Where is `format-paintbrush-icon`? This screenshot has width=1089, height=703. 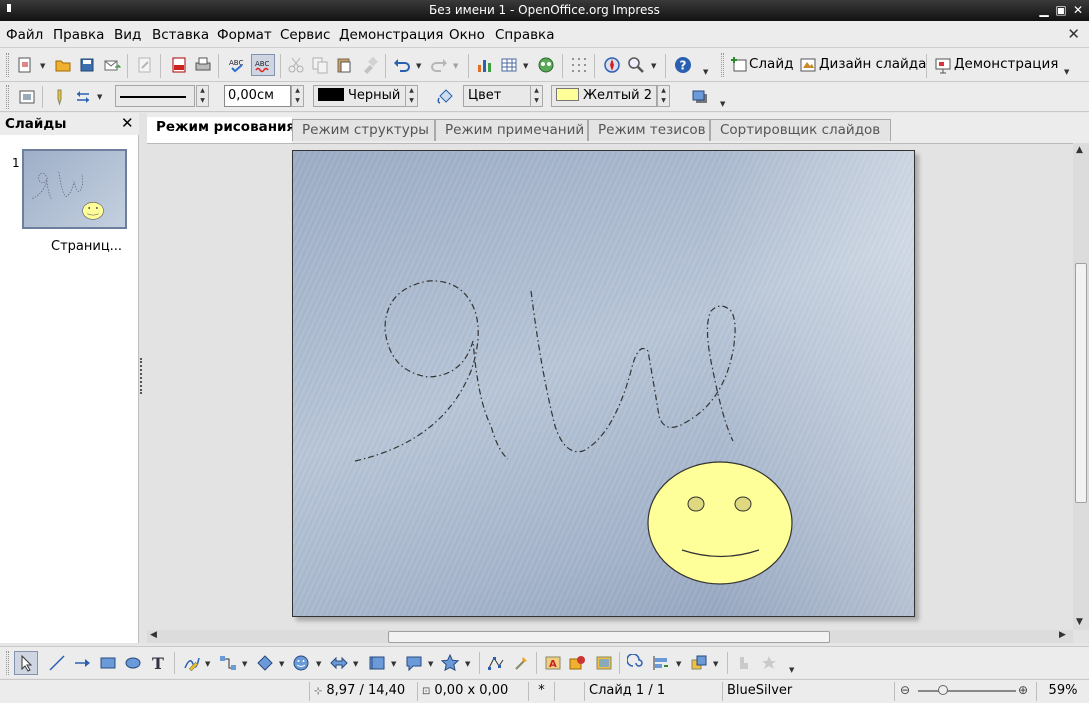
format-paintbrush-icon is located at coordinates (370, 65).